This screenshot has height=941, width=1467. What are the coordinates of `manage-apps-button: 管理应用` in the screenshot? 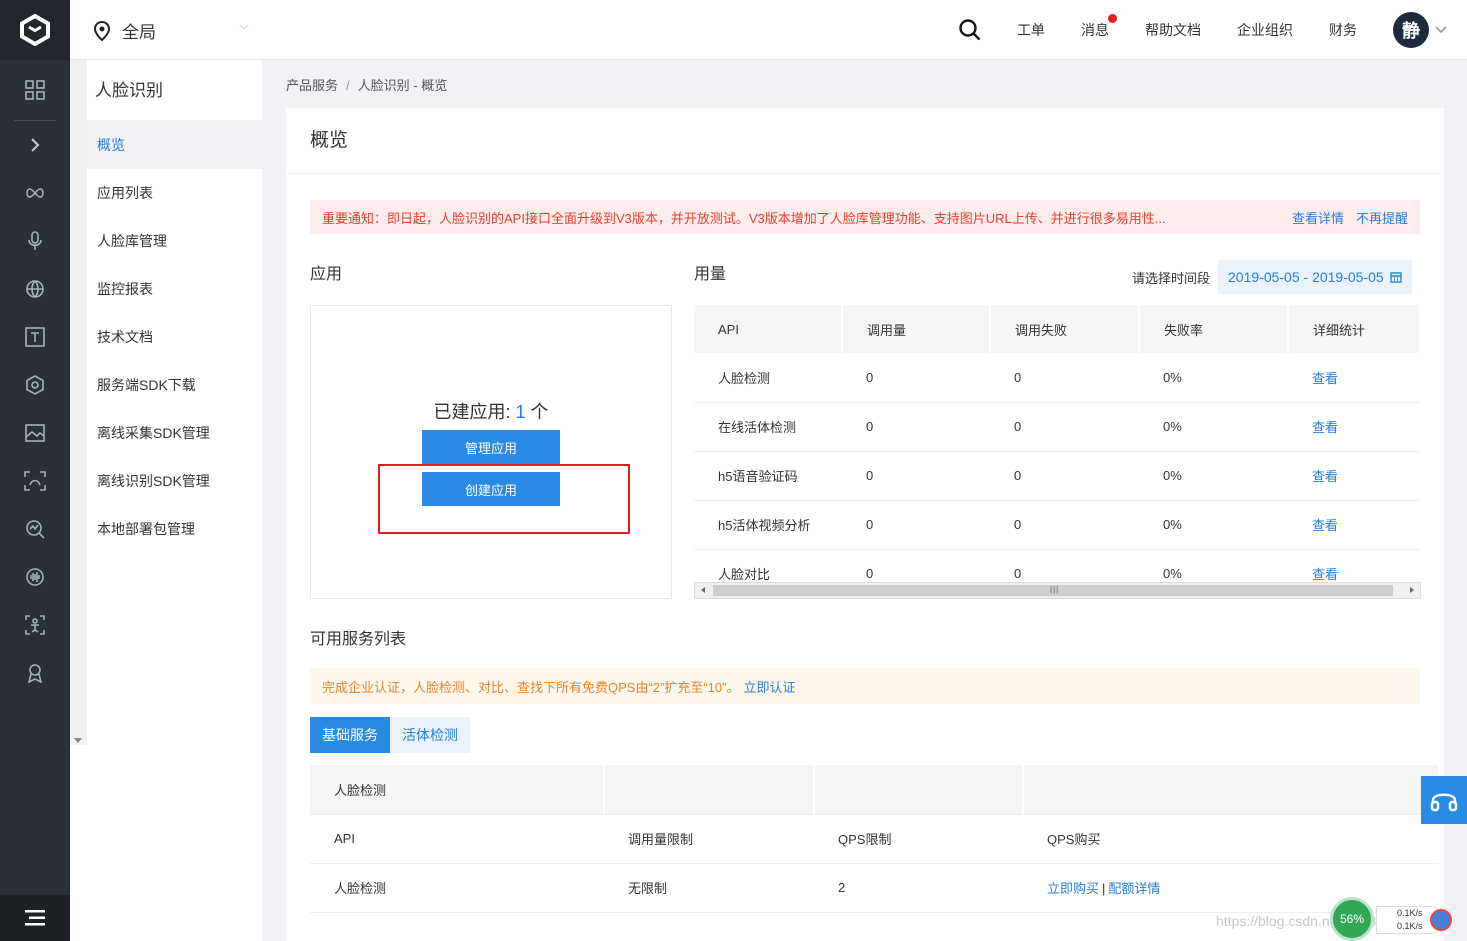 It's located at (491, 447).